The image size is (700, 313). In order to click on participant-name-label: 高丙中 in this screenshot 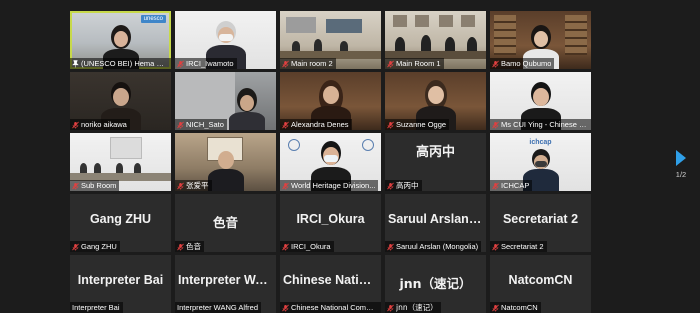, I will do `click(403, 185)`.